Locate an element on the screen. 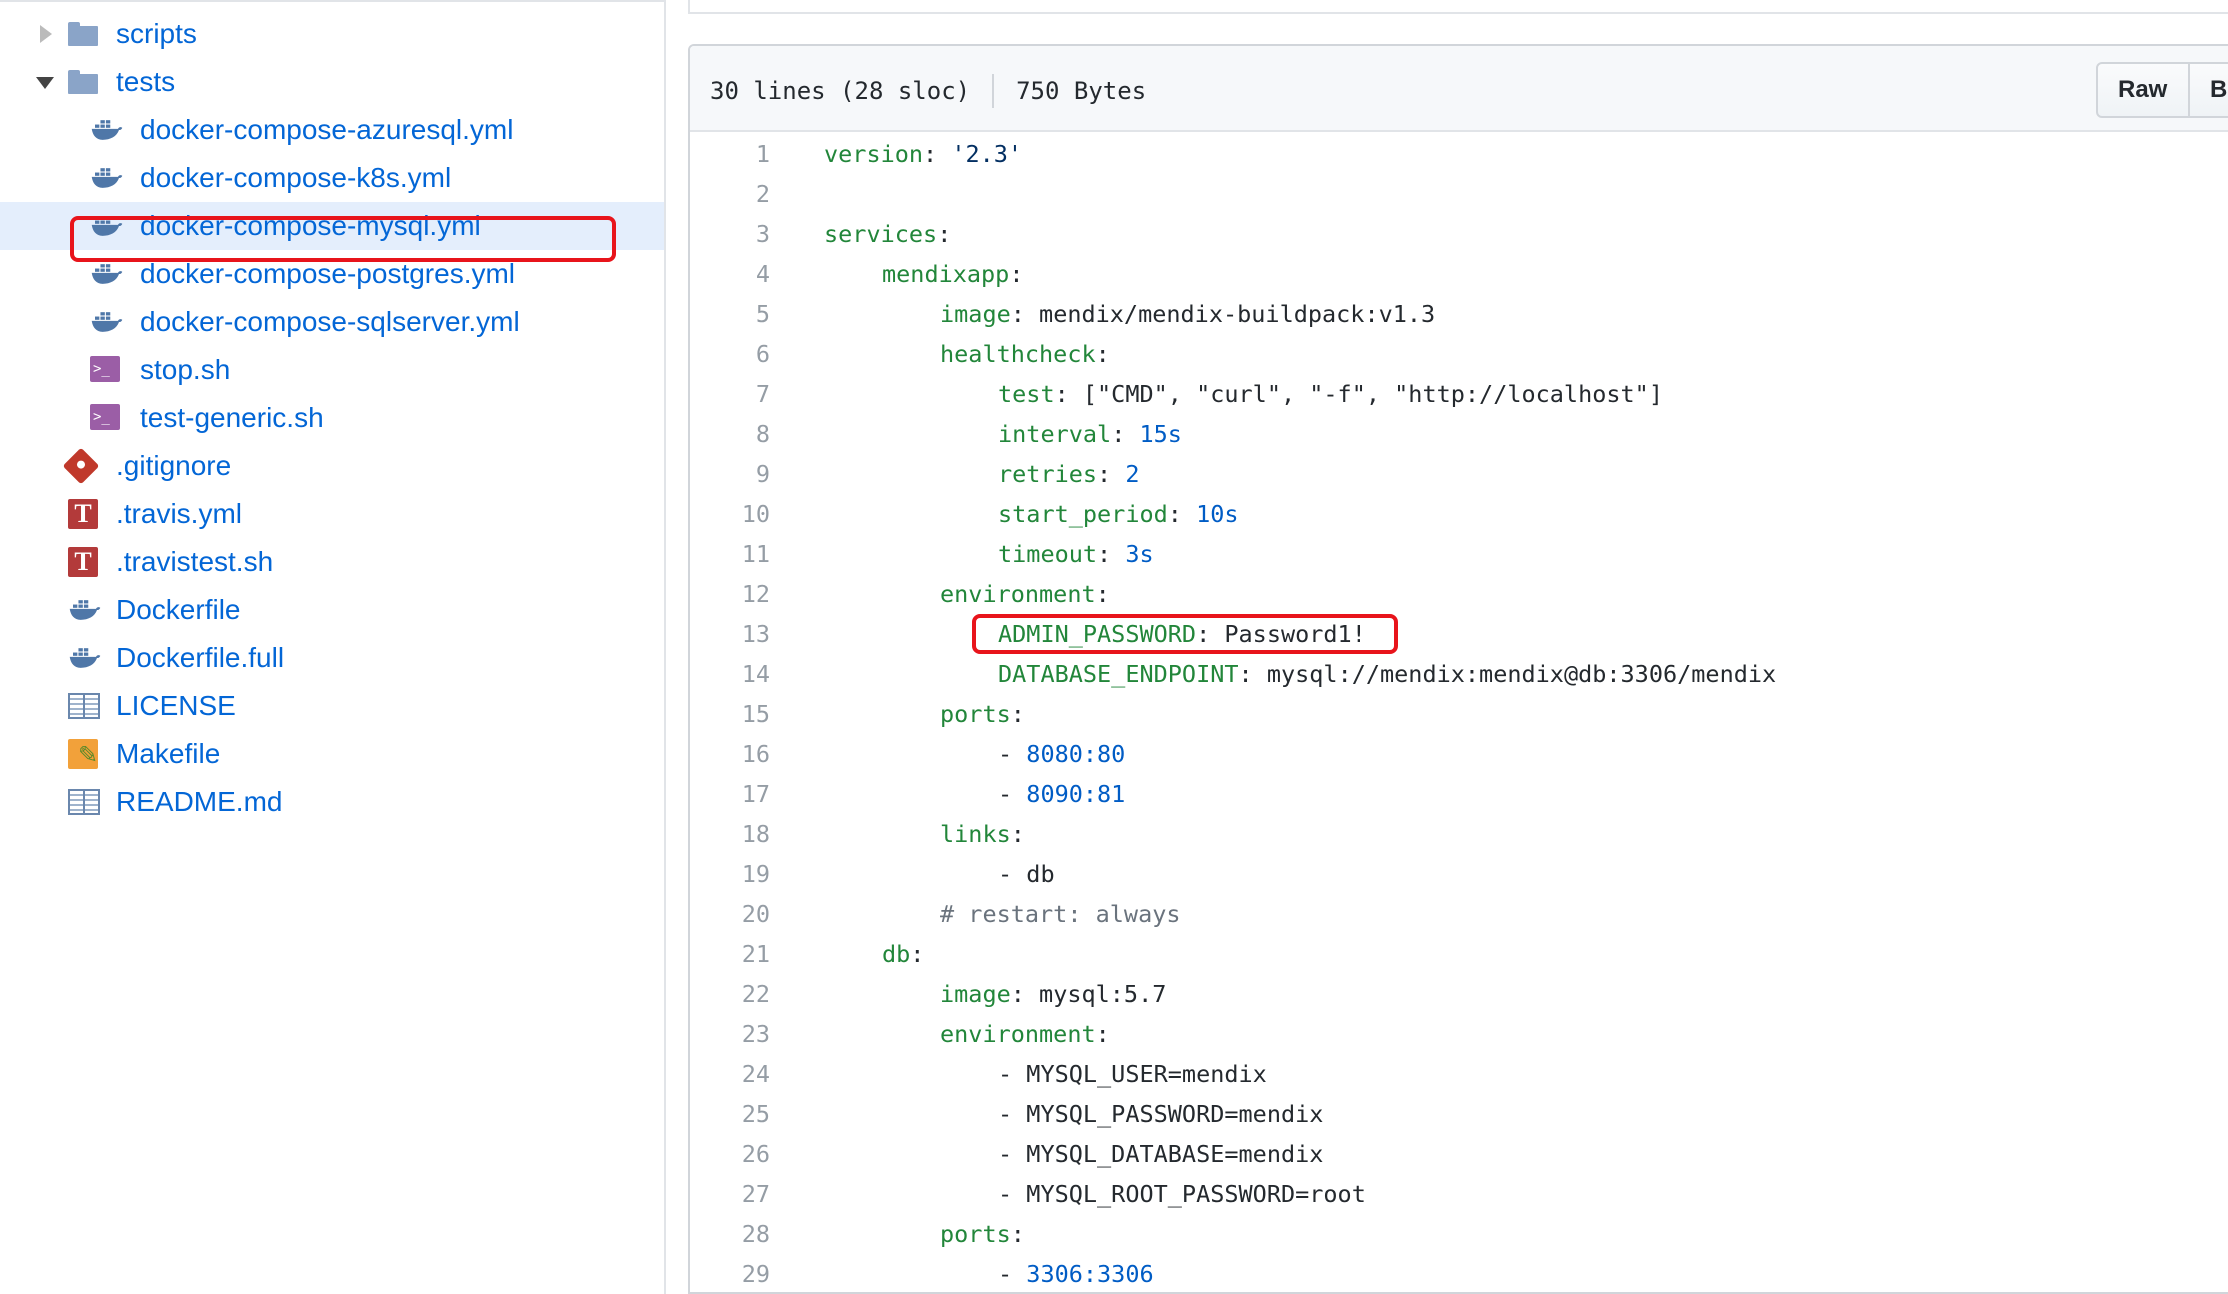 This screenshot has width=2228, height=1294. line-number: 18 is located at coordinates (730, 834).